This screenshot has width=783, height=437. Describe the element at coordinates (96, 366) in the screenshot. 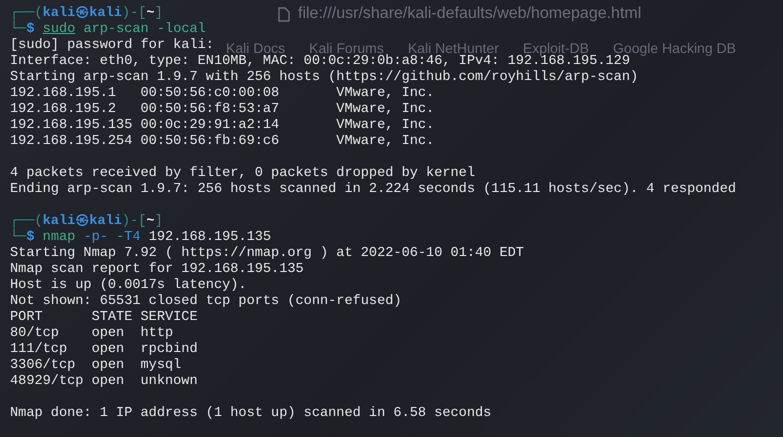

I see `output-line: 3306/tcp open mysql` at that location.